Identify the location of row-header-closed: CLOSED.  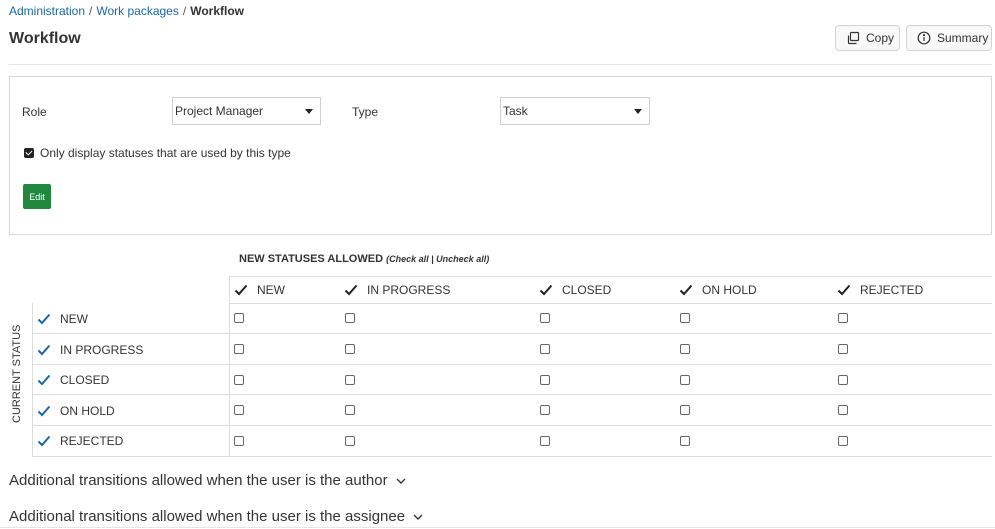
(73, 380).